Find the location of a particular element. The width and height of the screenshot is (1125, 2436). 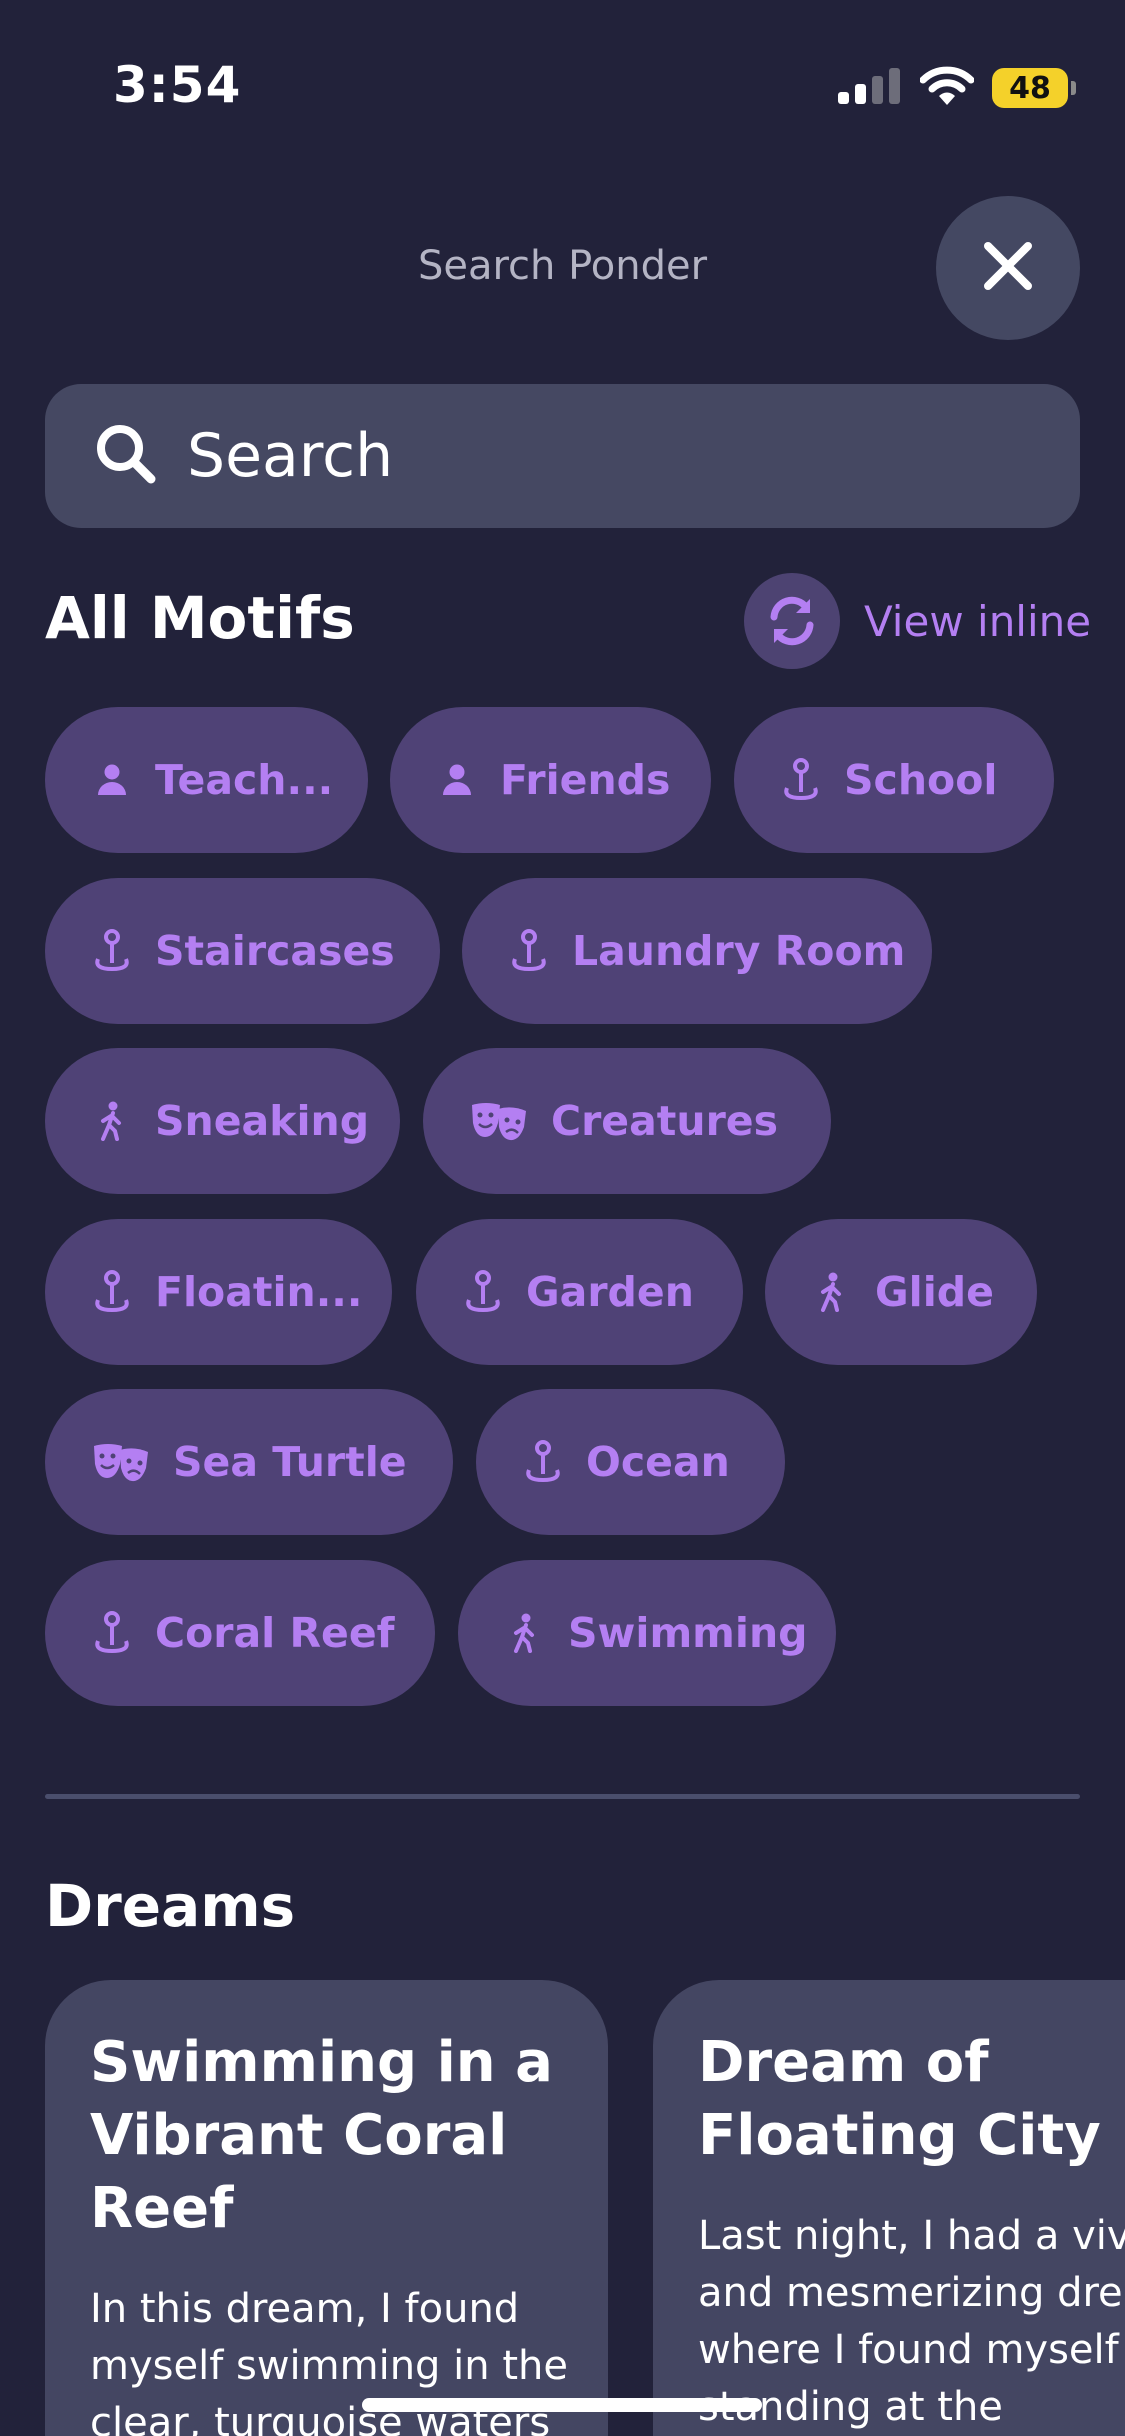

motif-chip-glide: Glide is located at coordinates (901, 1292).